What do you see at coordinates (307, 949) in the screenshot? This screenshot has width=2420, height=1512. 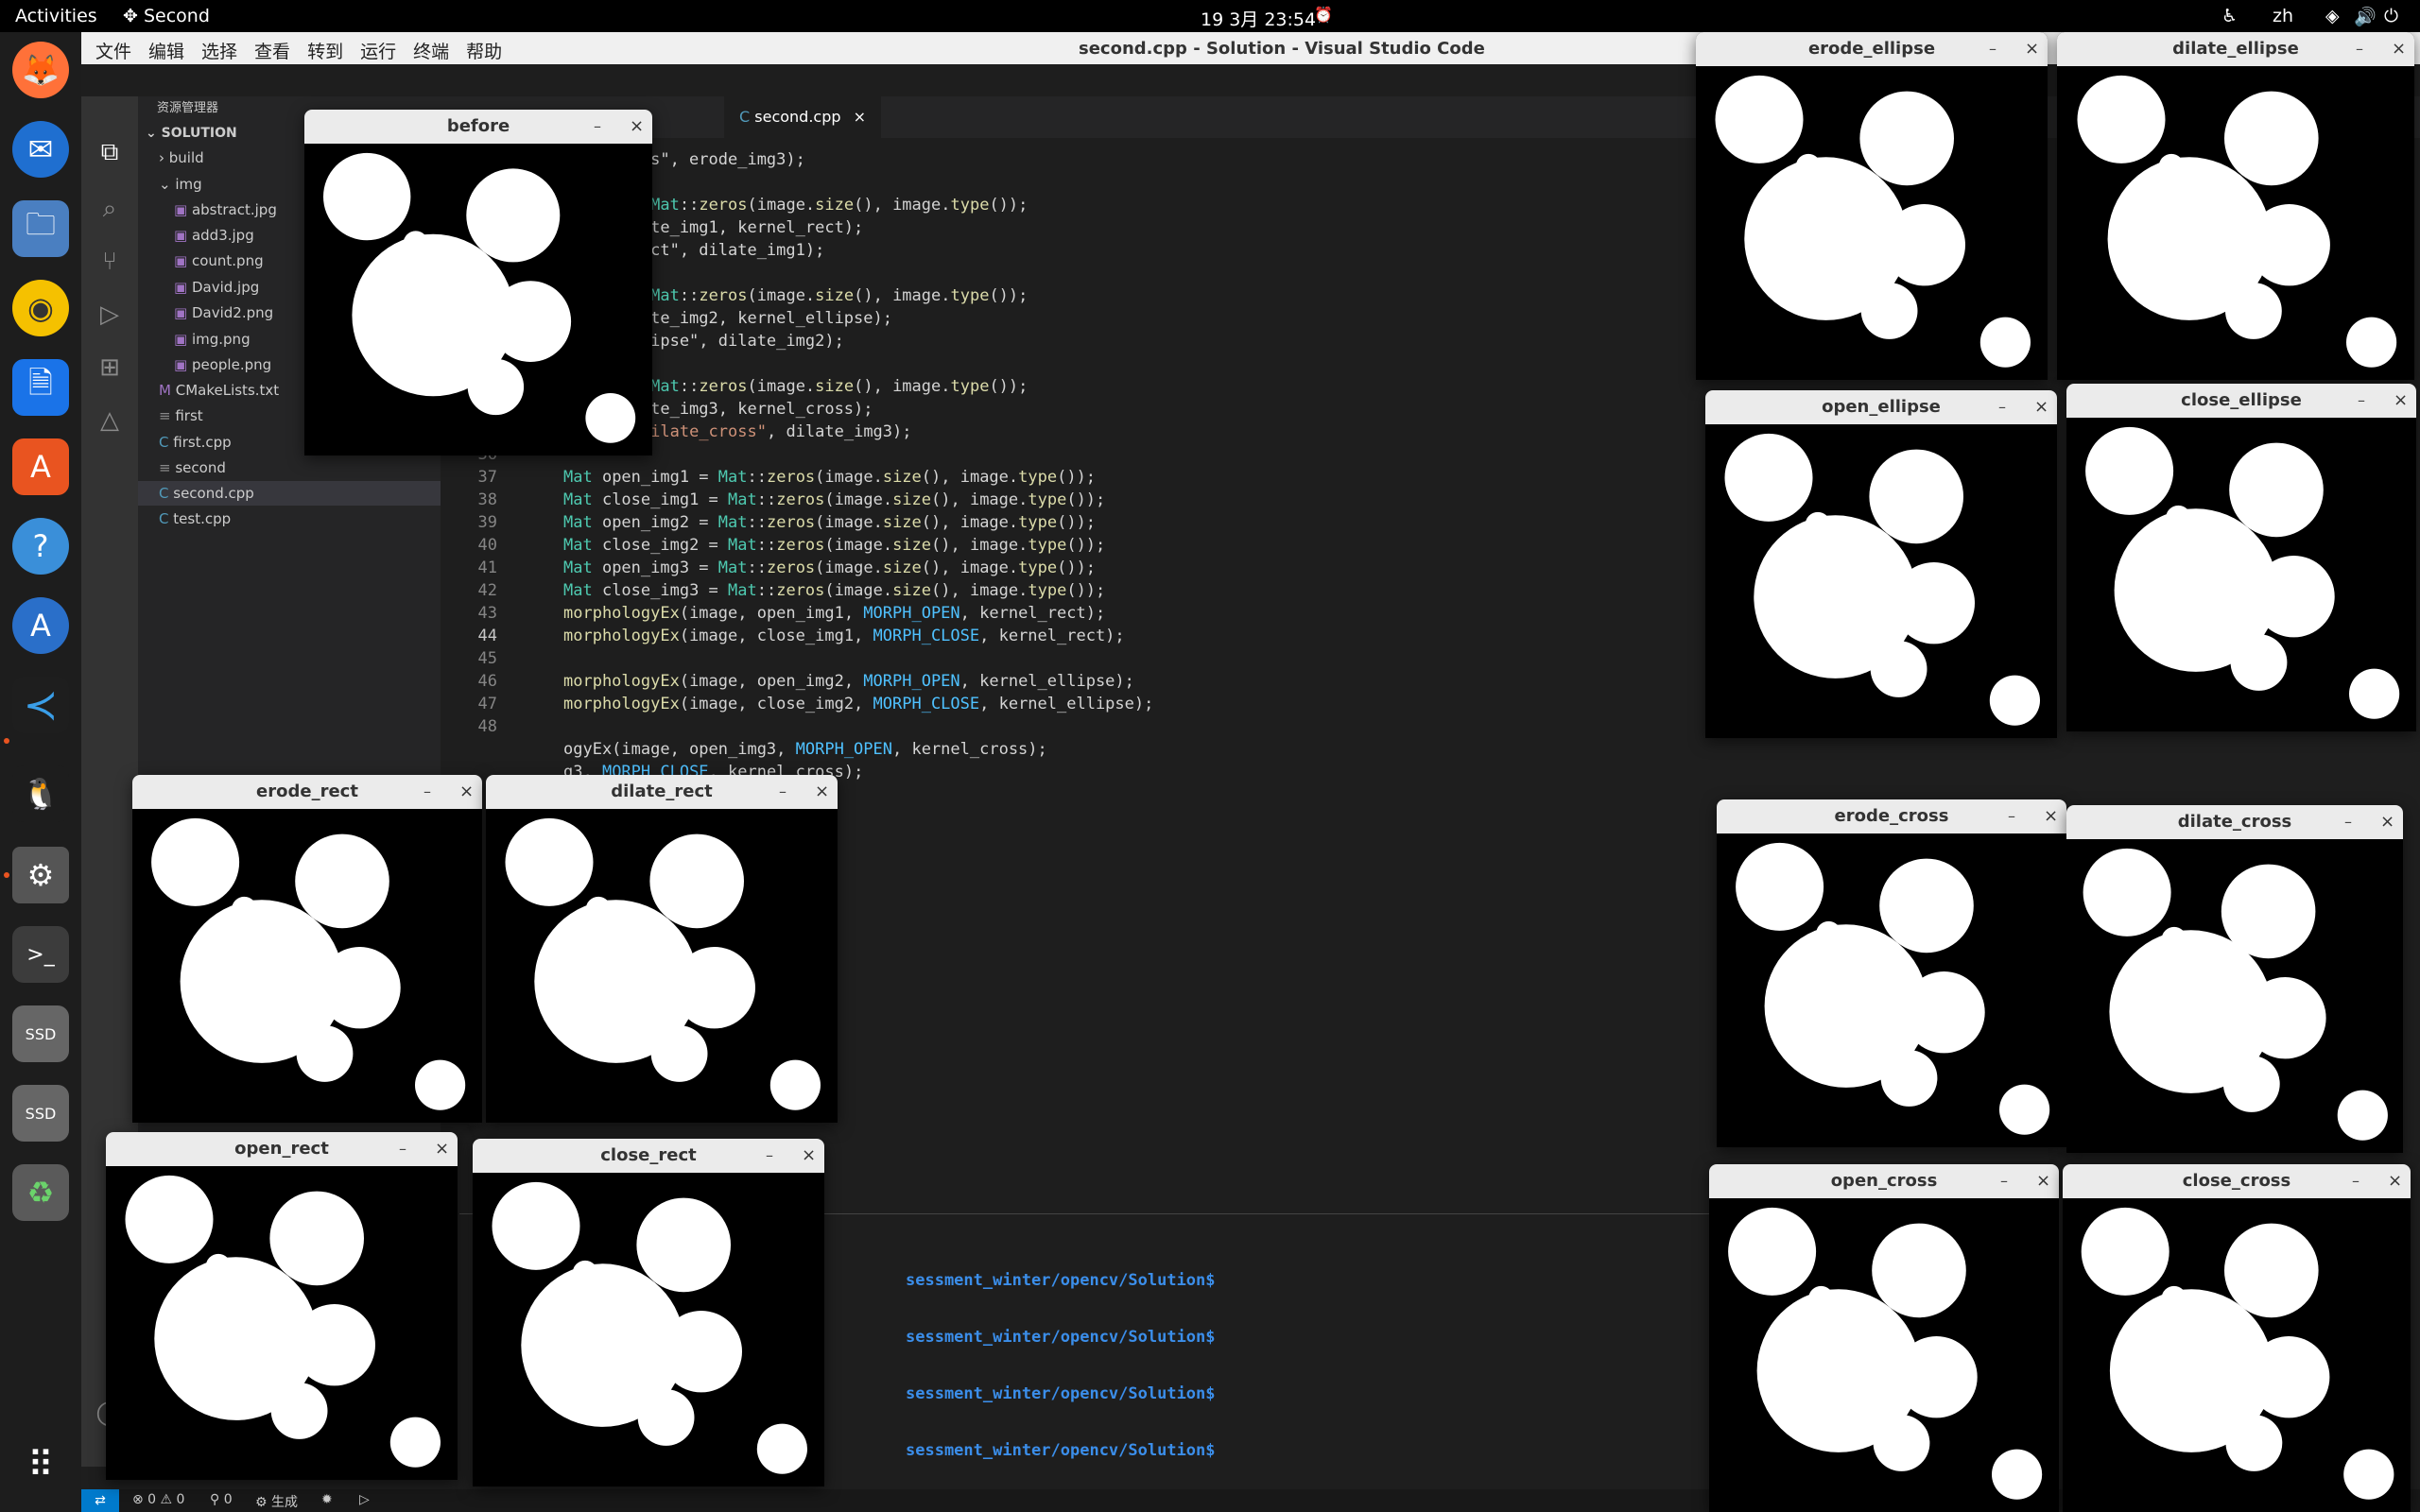 I see `opencv-window-erode-rect: erode_rect – ×` at bounding box center [307, 949].